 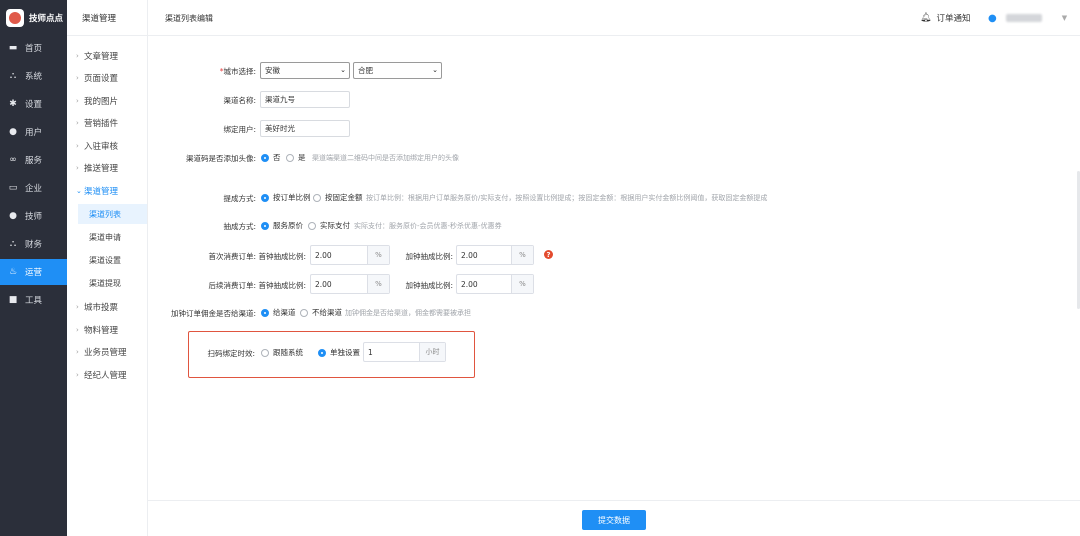 What do you see at coordinates (305, 128) in the screenshot?
I see `bind-user-input: 美好时光` at bounding box center [305, 128].